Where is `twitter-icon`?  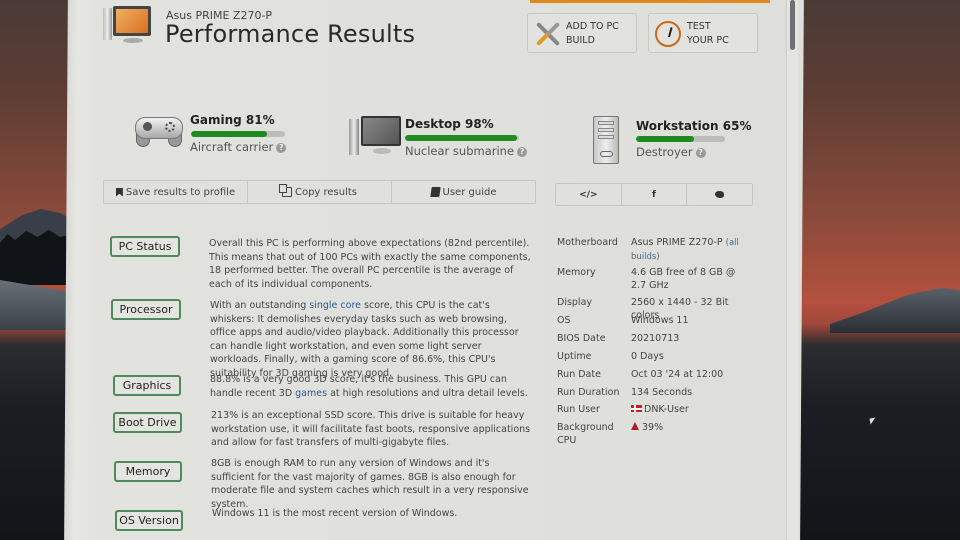 twitter-icon is located at coordinates (720, 194).